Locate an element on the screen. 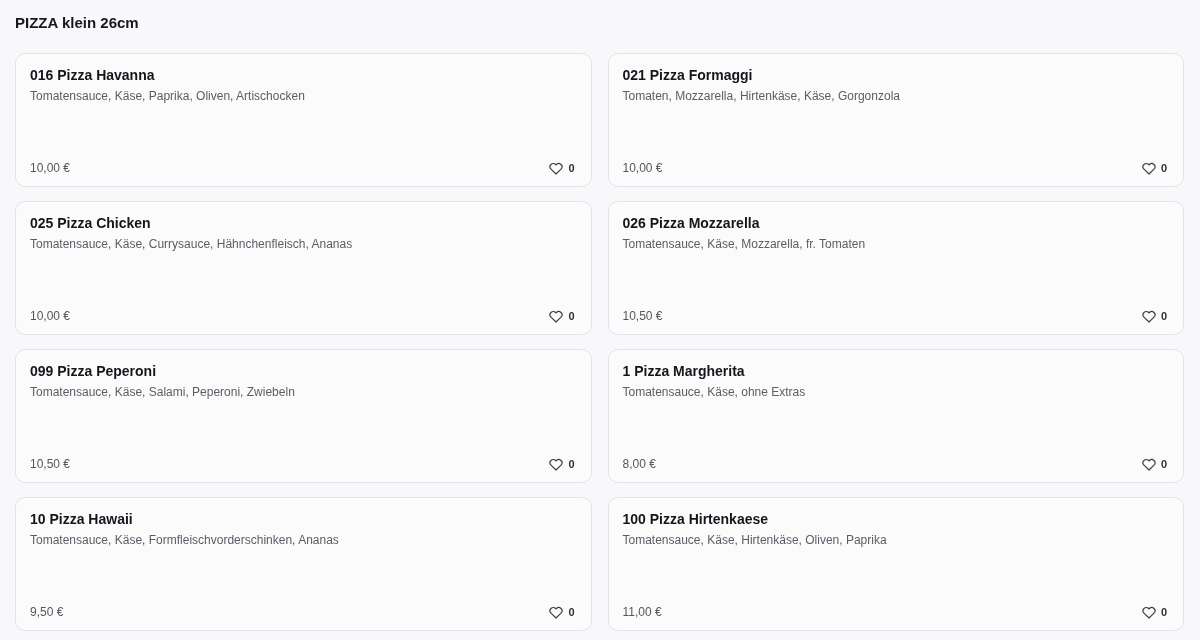 Image resolution: width=1200 pixels, height=640 pixels. item-description: Tomatensauce, Käse, Salami, Peperoni, Zwiebeln is located at coordinates (162, 392).